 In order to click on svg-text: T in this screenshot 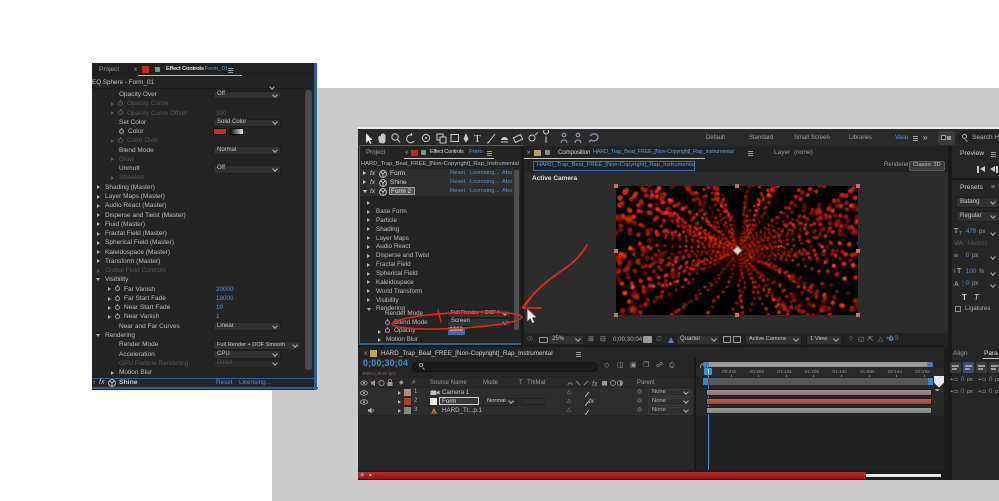, I will do `click(477, 139)`.